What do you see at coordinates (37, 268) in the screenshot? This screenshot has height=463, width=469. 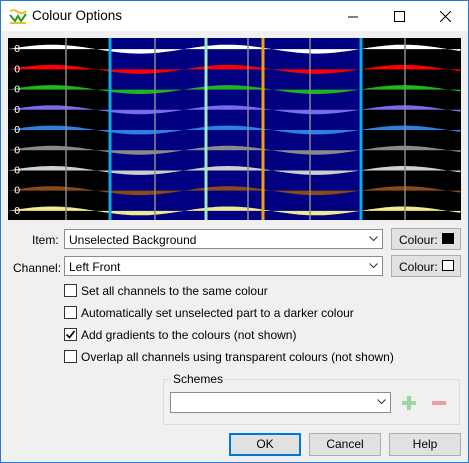 I see `channel-label: Channel:` at bounding box center [37, 268].